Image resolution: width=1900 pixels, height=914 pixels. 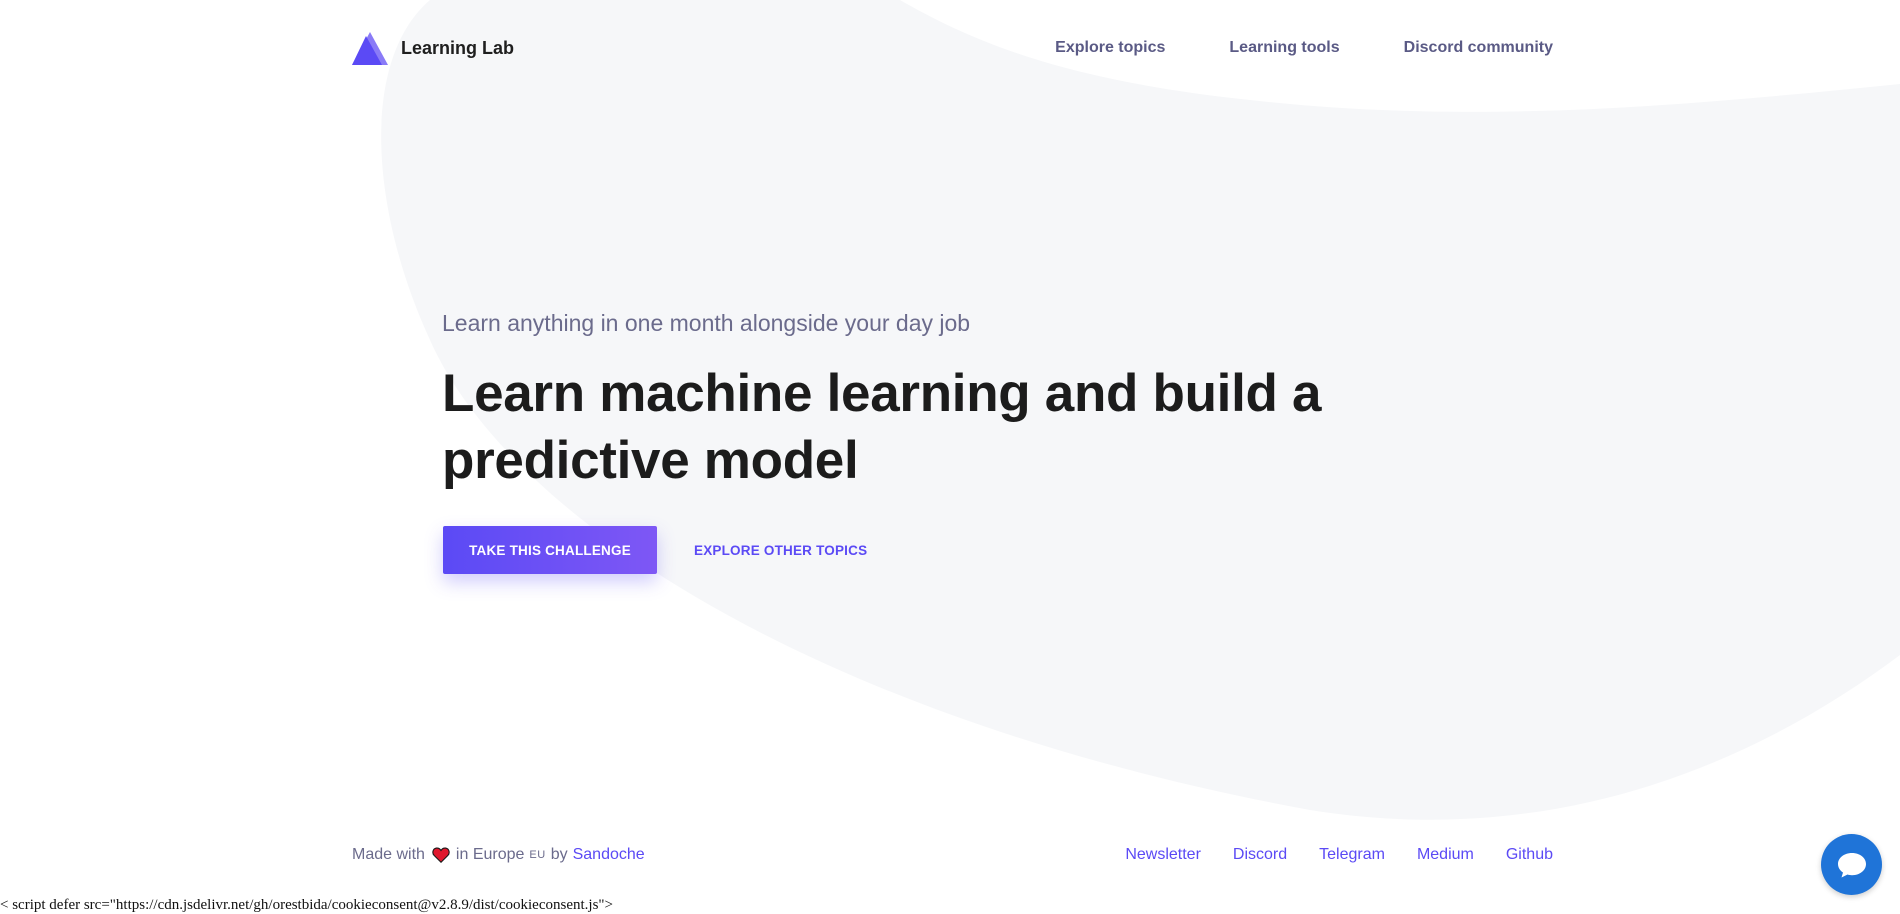 What do you see at coordinates (559, 854) in the screenshot?
I see `by-text: by` at bounding box center [559, 854].